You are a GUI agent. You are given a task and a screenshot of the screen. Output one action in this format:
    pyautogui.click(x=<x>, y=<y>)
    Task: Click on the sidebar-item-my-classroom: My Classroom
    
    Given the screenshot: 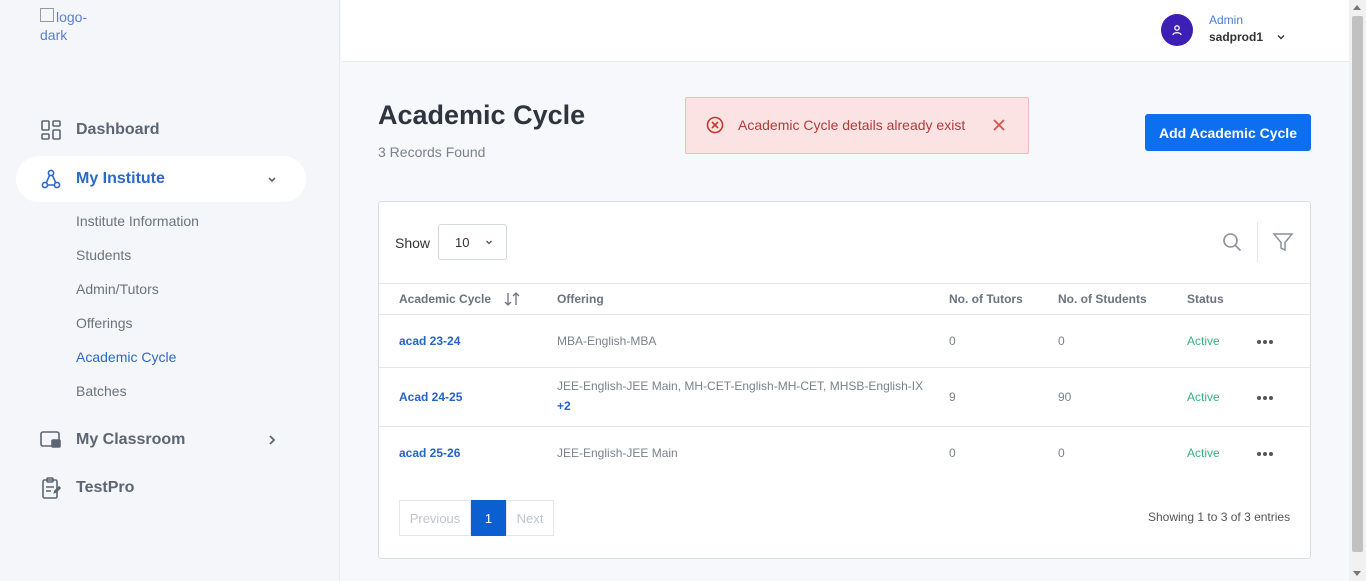 What is the action you would take?
    pyautogui.click(x=161, y=440)
    